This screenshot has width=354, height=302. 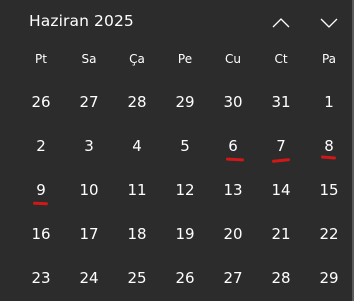 What do you see at coordinates (233, 234) in the screenshot?
I see `day-cell: 20` at bounding box center [233, 234].